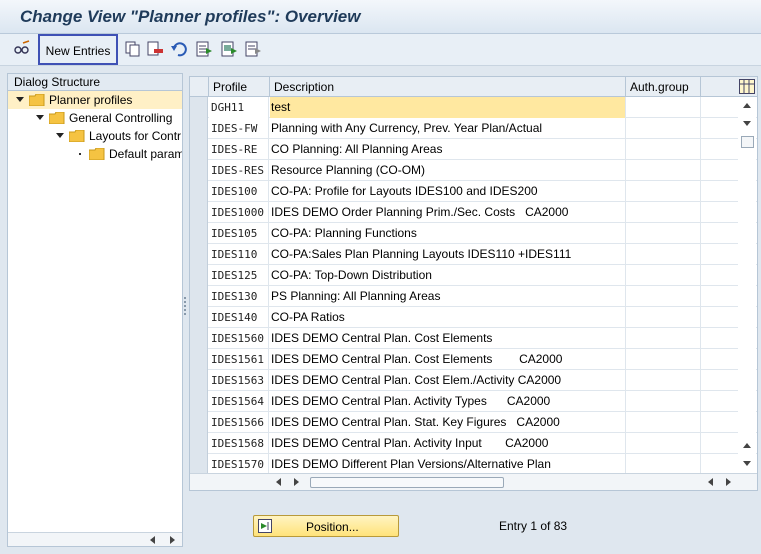 The height and width of the screenshot is (554, 761). Describe the element at coordinates (204, 49) in the screenshot. I see `select-all-icon` at that location.